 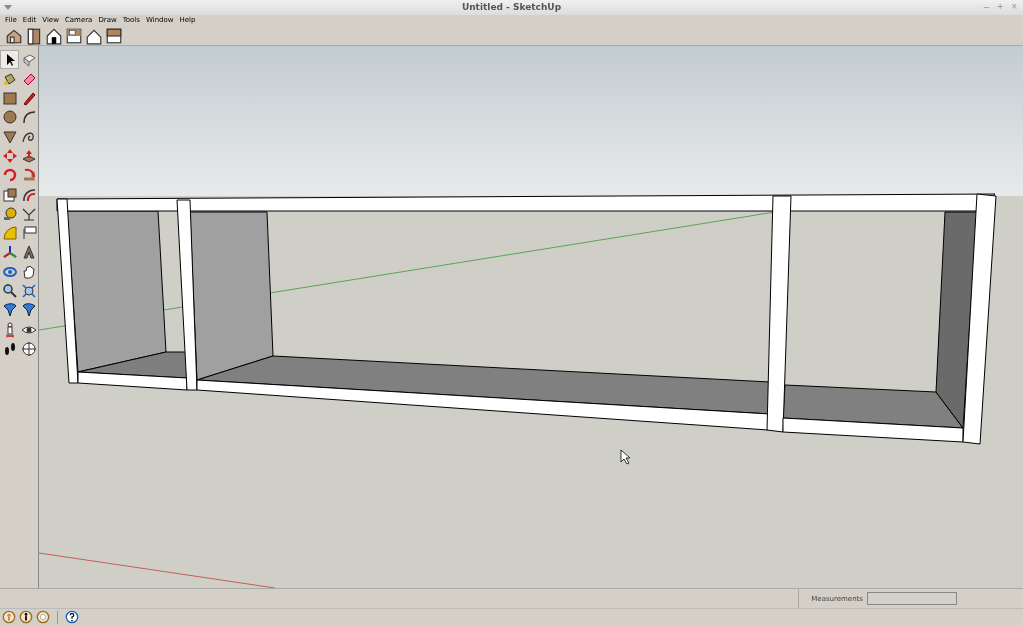 What do you see at coordinates (625, 457) in the screenshot?
I see `mouse-cursor-icon` at bounding box center [625, 457].